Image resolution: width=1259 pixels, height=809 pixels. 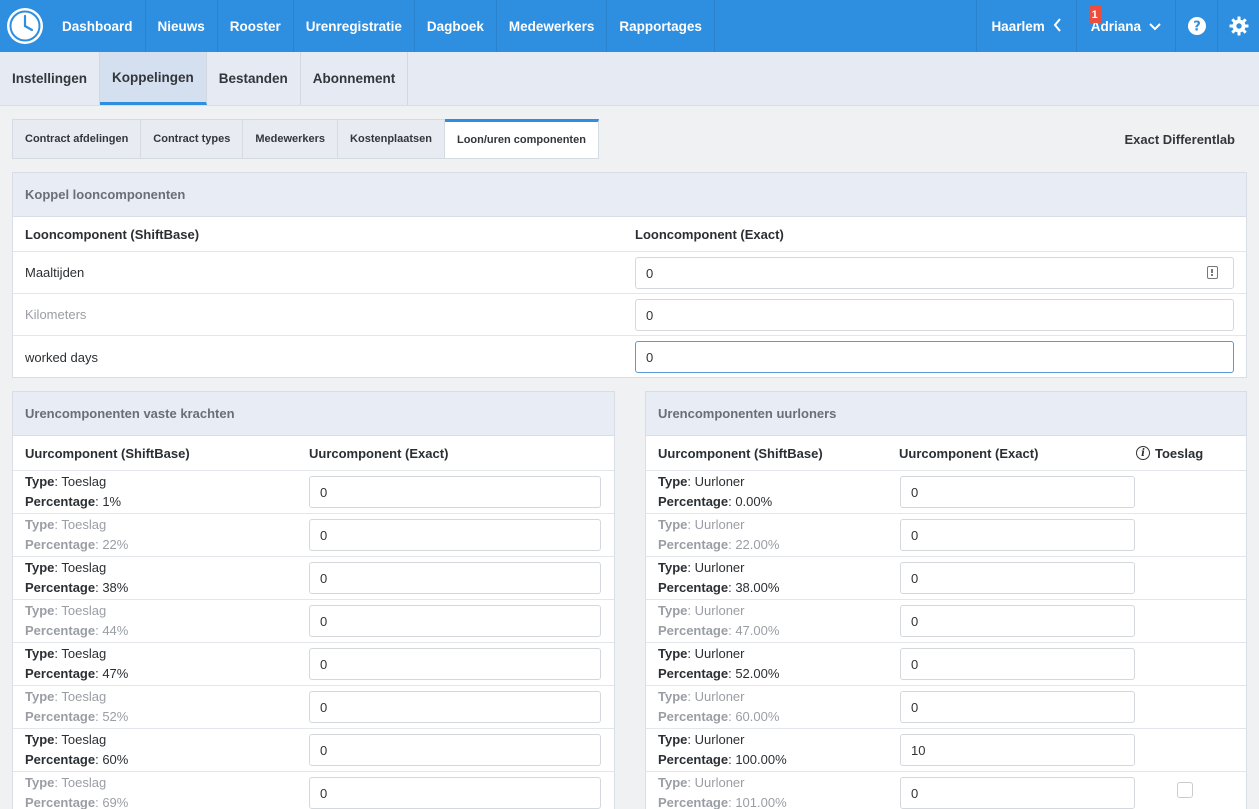 I want to click on percentage-value: 22%, so click(x=115, y=544).